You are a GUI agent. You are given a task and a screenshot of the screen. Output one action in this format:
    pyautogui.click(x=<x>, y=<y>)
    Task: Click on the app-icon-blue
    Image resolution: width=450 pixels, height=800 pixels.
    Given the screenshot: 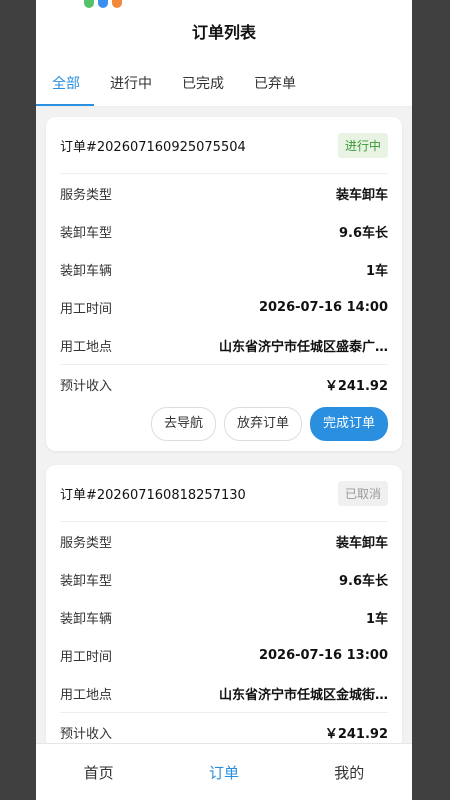 What is the action you would take?
    pyautogui.click(x=103, y=4)
    